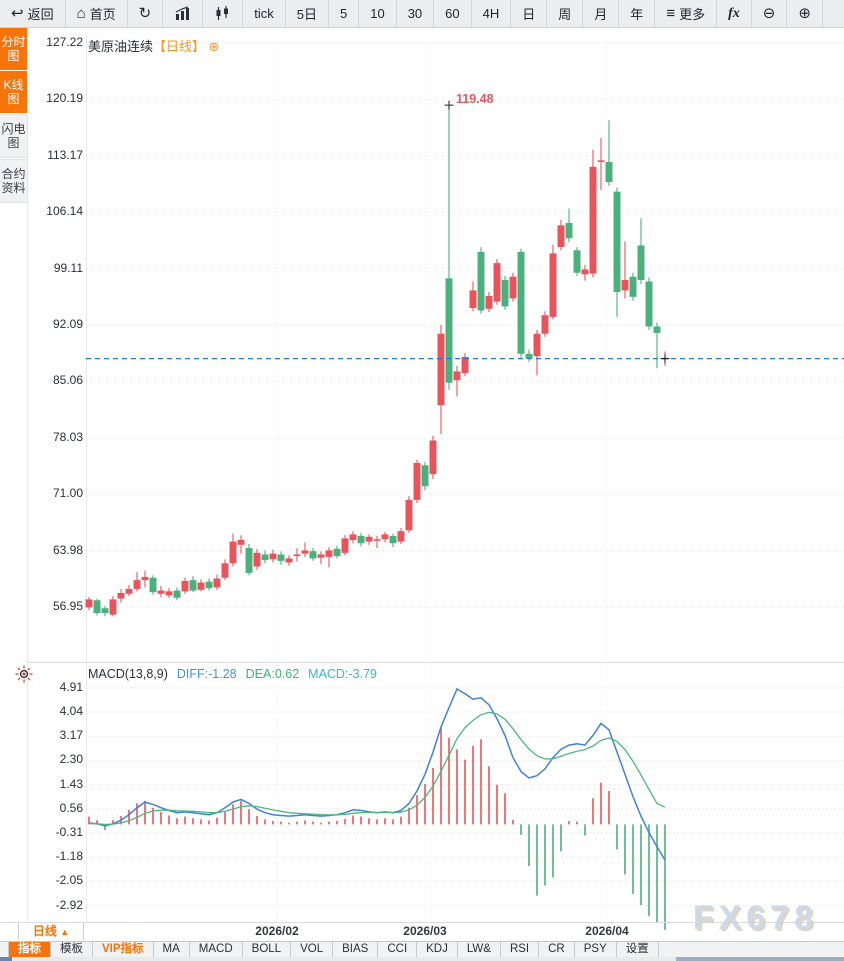  I want to click on macd-histogram, so click(377, 828).